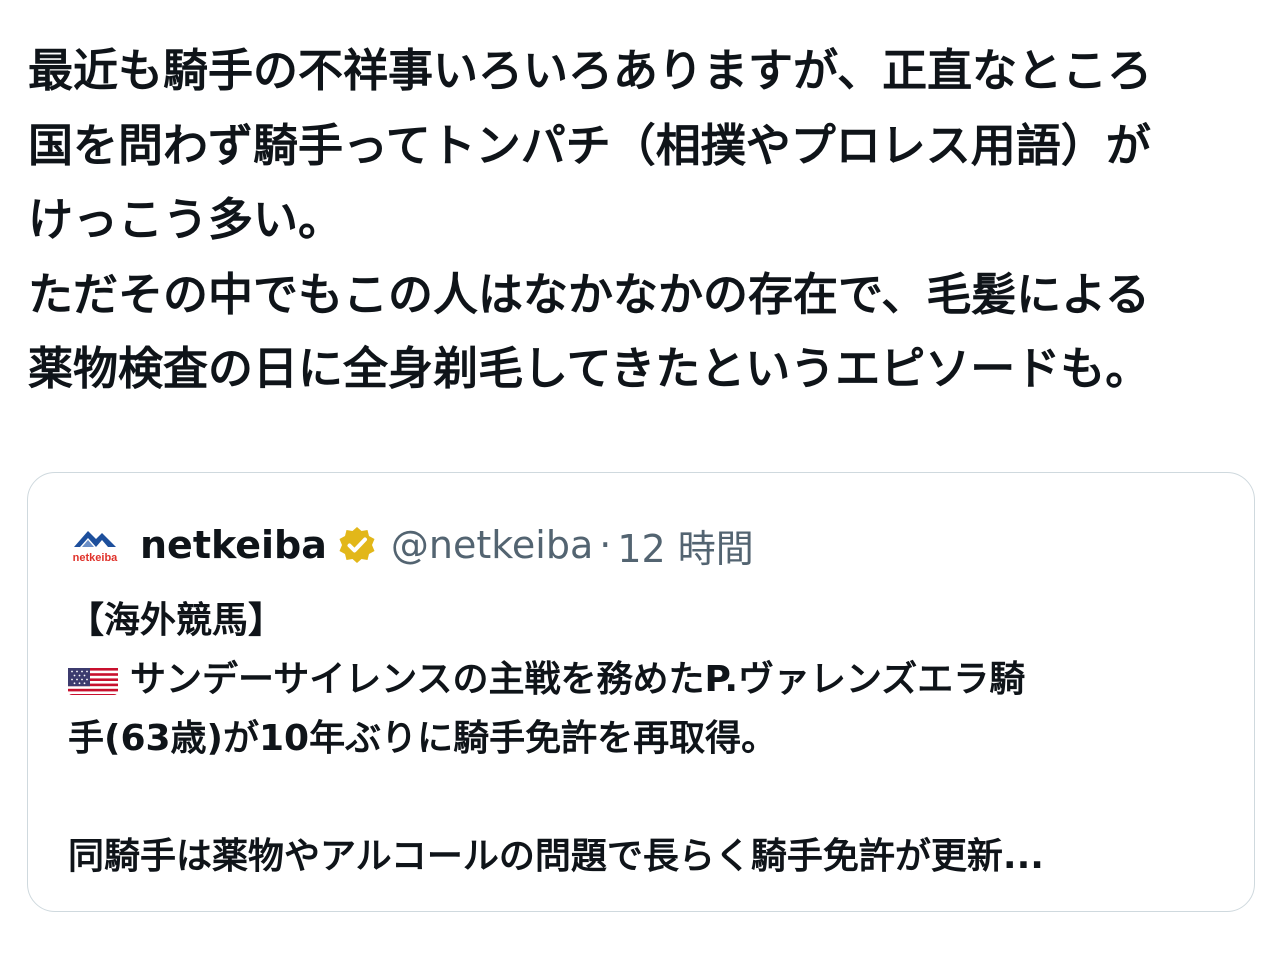 The height and width of the screenshot is (971, 1284). I want to click on quoted-author-name: netkeiba, so click(233, 545).